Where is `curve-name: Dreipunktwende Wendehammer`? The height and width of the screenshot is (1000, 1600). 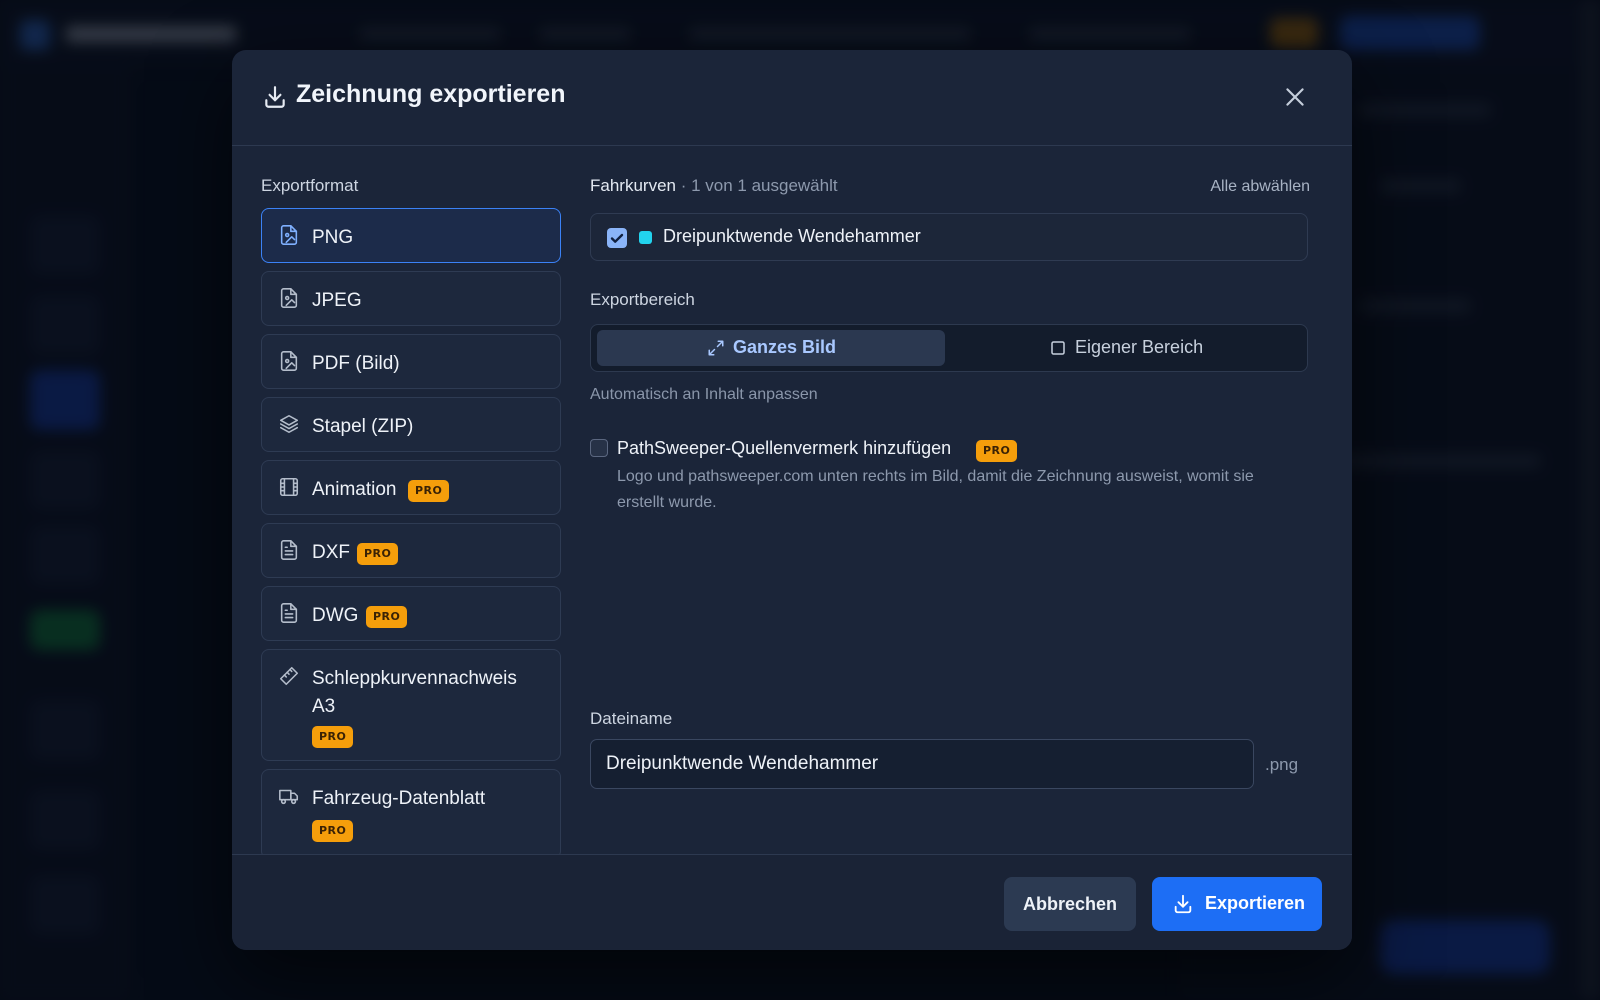
curve-name: Dreipunktwende Wendehammer is located at coordinates (792, 236).